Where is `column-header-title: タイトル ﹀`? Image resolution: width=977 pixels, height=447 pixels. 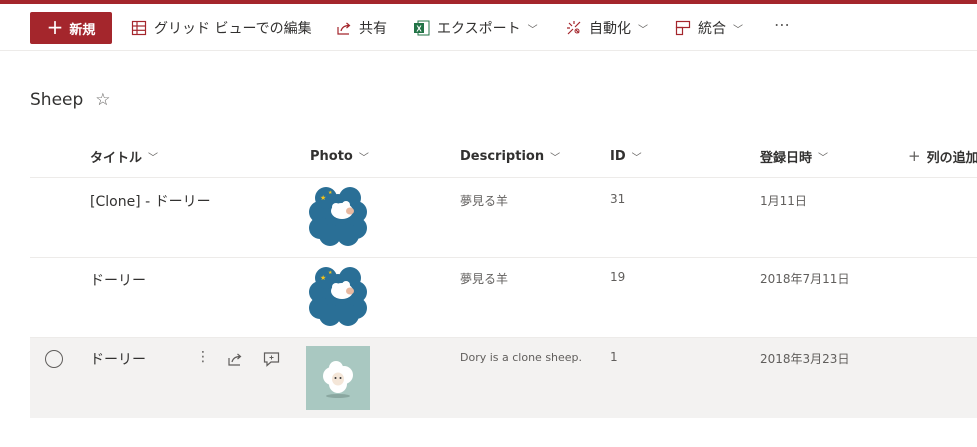
column-header-title: タイトル ﹀ is located at coordinates (124, 156).